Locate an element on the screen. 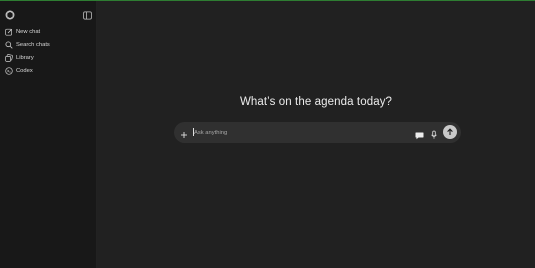  sidebar-item-label: Library is located at coordinates (25, 57).